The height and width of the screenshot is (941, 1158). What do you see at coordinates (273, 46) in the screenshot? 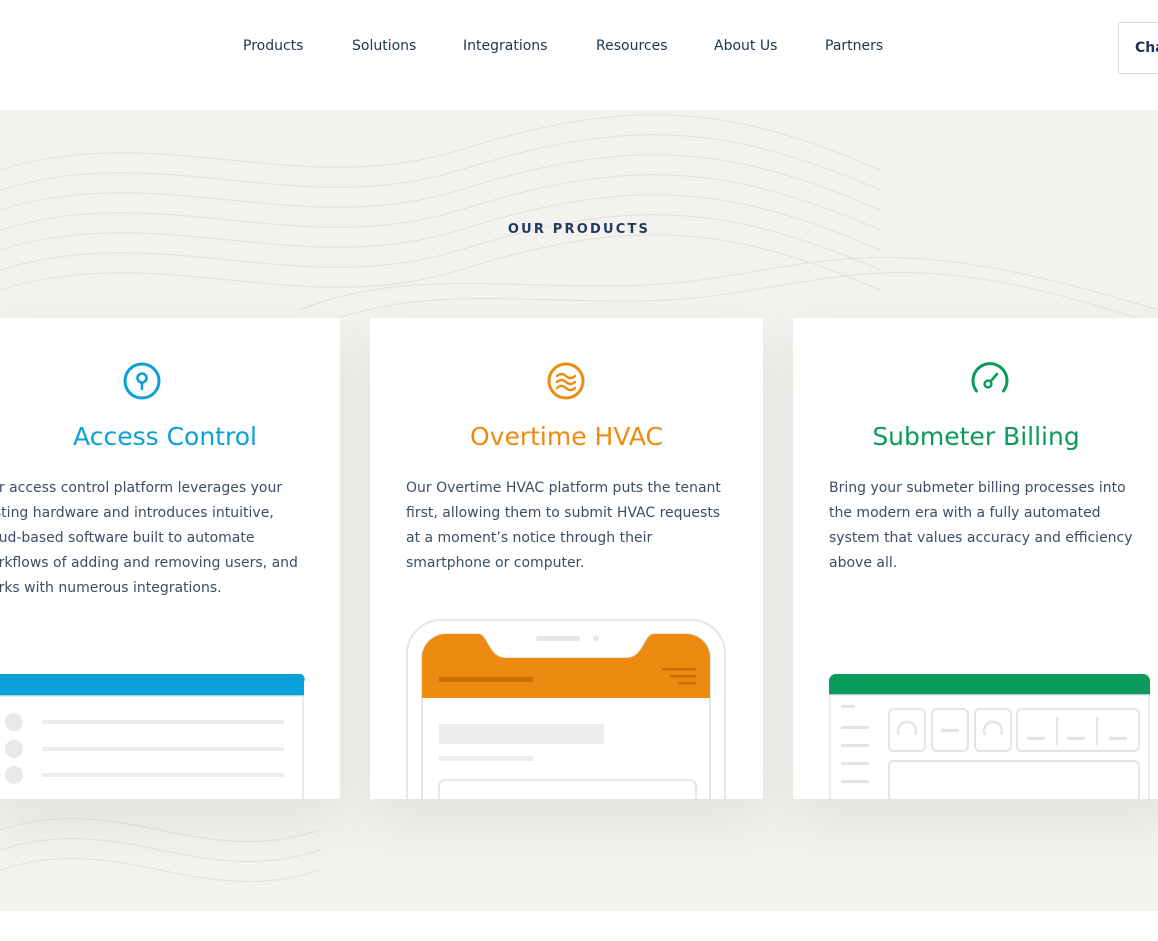
I see `nav-item-products: Products` at bounding box center [273, 46].